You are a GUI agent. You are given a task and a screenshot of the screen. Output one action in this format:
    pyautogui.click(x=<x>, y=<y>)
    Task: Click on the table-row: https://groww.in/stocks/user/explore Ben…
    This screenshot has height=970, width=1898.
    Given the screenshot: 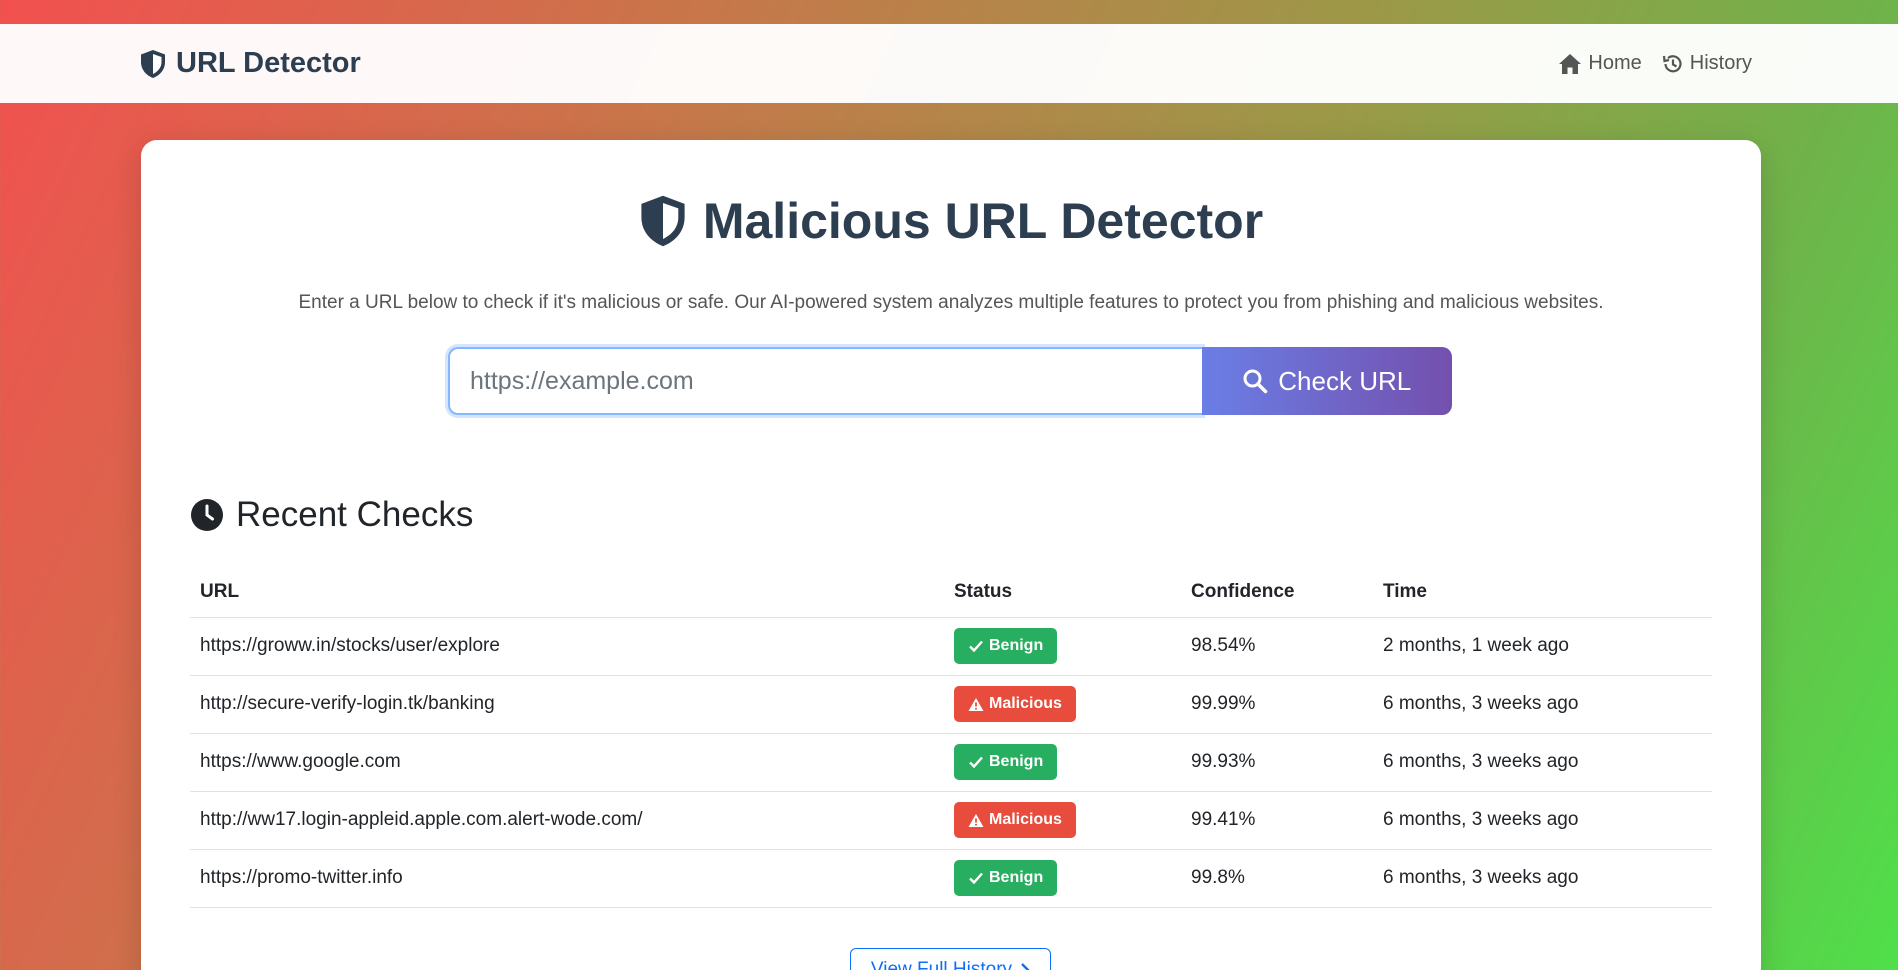 What is the action you would take?
    pyautogui.click(x=951, y=646)
    